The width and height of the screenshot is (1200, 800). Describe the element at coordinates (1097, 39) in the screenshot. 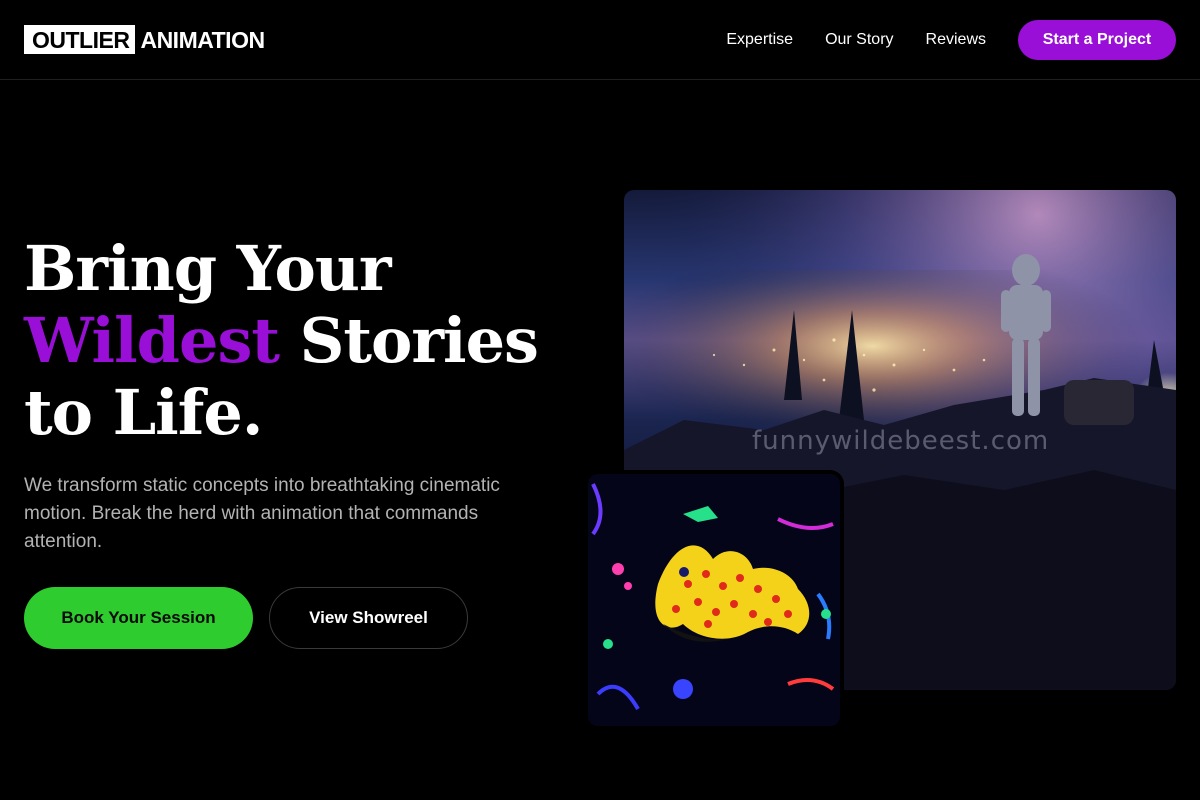

I see `start-project-button: Start a Project` at that location.